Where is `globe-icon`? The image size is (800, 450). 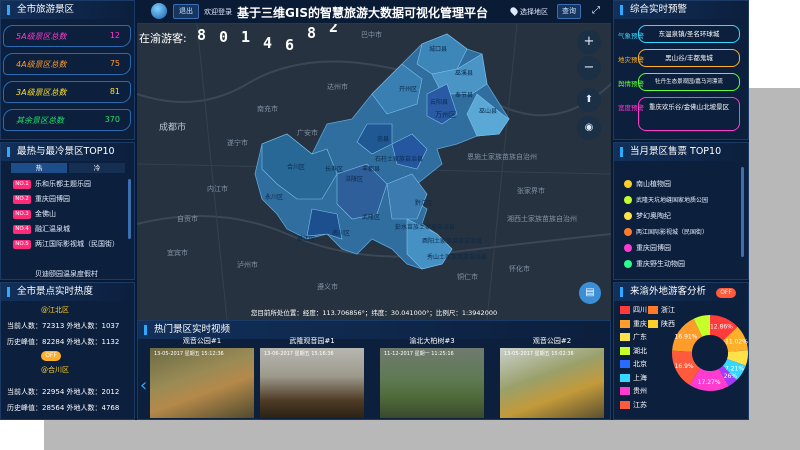 globe-icon is located at coordinates (159, 11).